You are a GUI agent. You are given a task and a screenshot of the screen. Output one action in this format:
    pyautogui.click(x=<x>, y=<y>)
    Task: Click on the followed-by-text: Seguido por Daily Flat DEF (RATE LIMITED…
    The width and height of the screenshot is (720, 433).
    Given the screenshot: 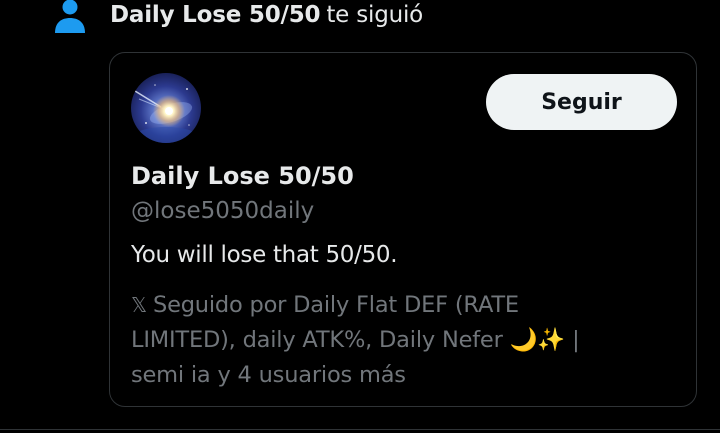 What is the action you would take?
    pyautogui.click(x=355, y=340)
    